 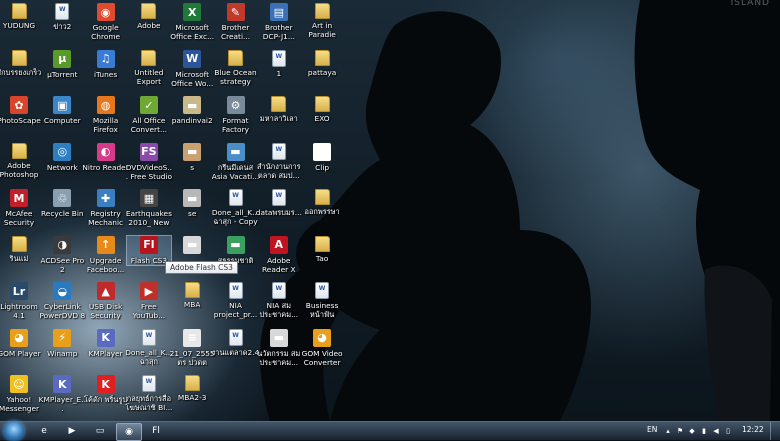 What do you see at coordinates (62, 17) in the screenshot?
I see `desktop-icon-khao2: W ข่าว2` at bounding box center [62, 17].